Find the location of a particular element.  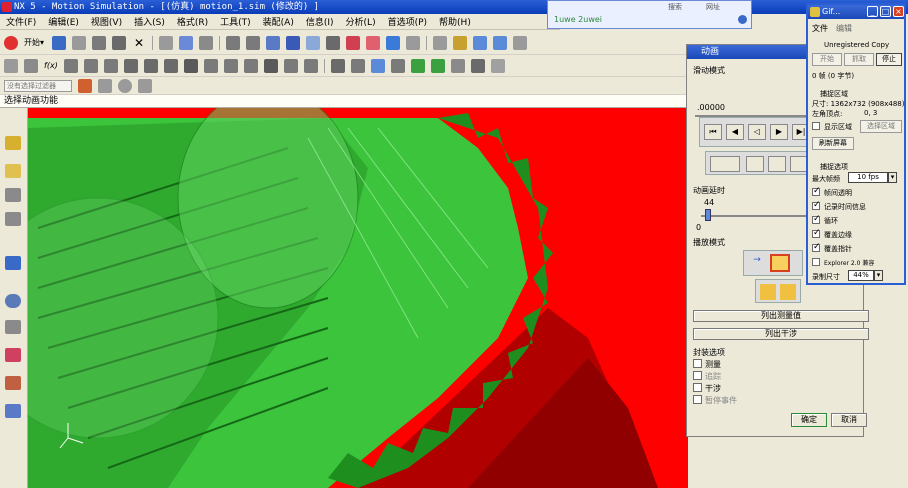

shading-icon is located at coordinates (373, 42).